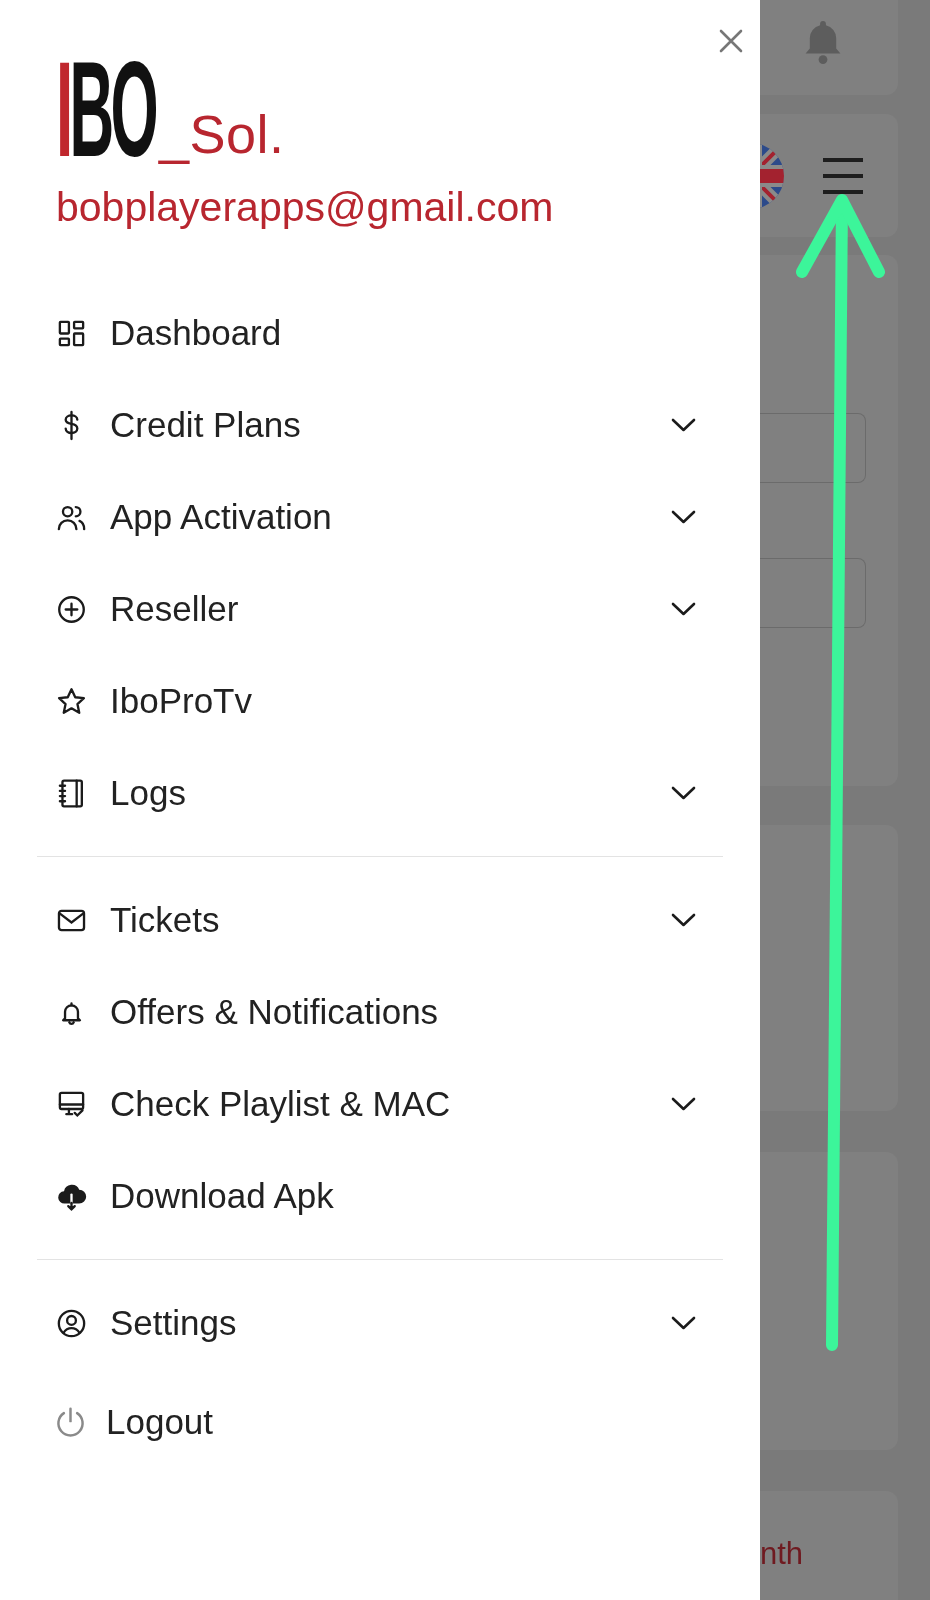 The height and width of the screenshot is (1600, 930). Describe the element at coordinates (305, 207) in the screenshot. I see `email-text: bobplayerapps@gmail.com` at that location.